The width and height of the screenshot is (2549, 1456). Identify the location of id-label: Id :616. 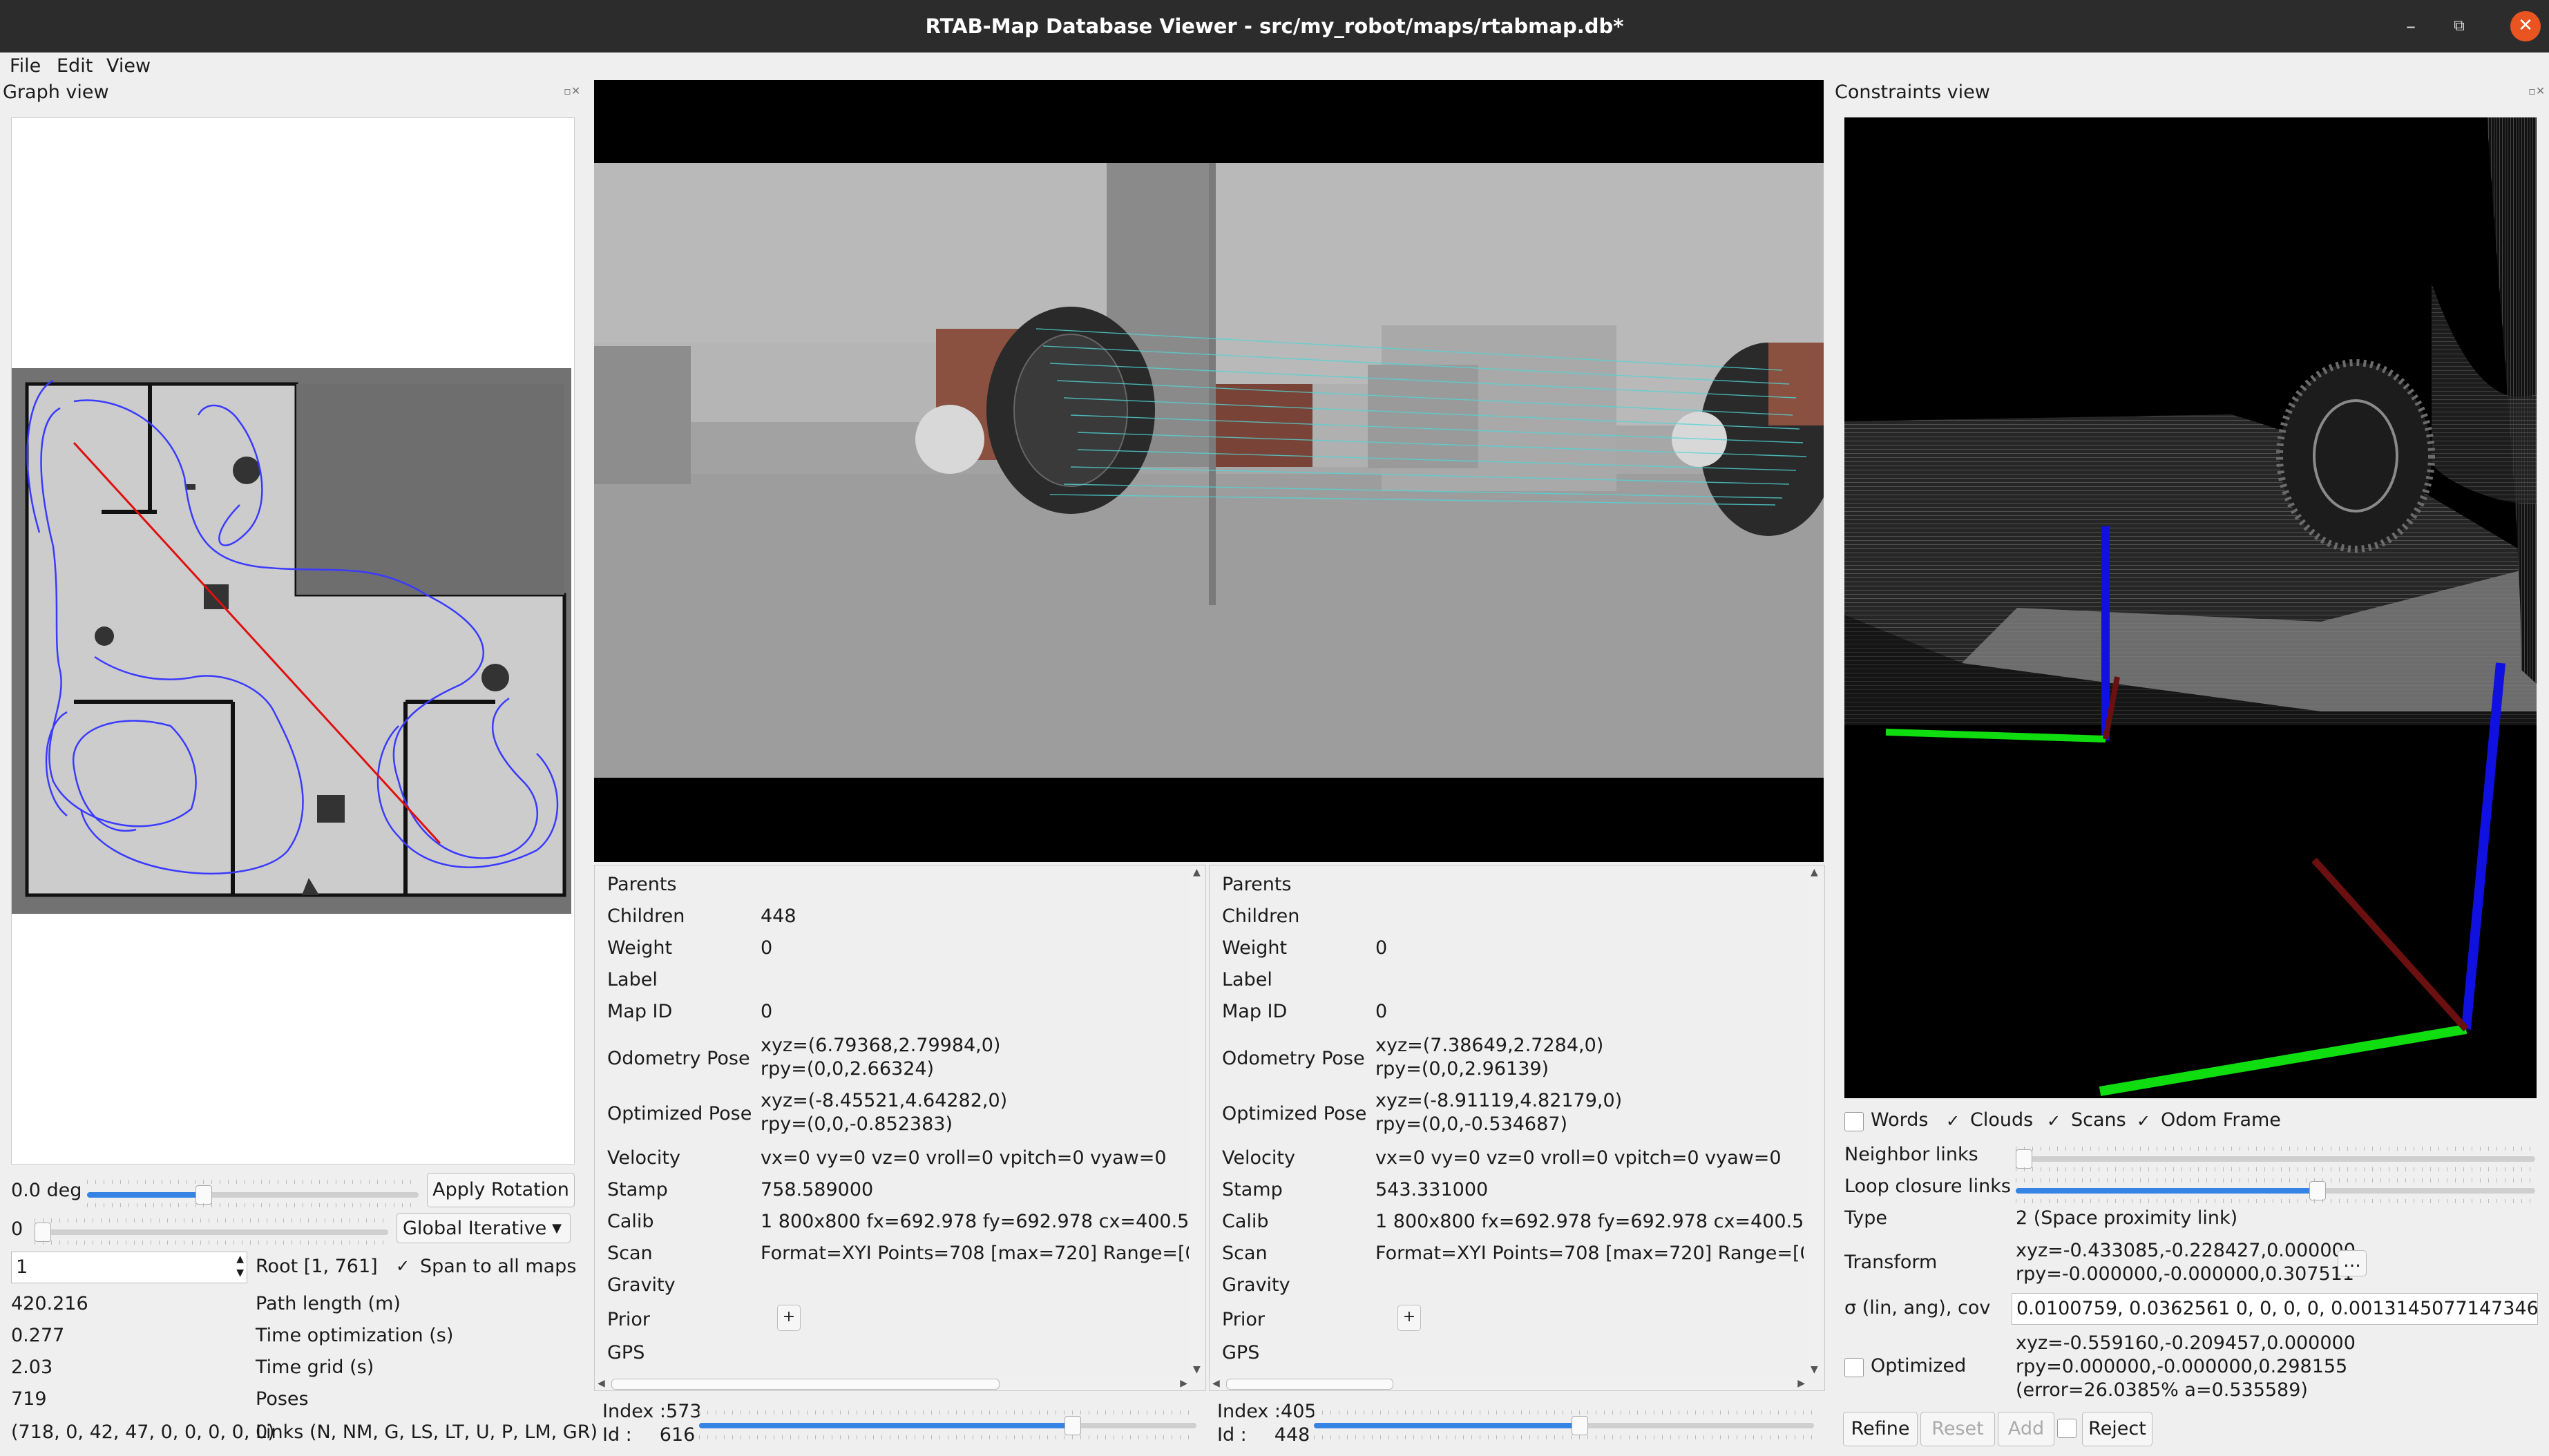
(649, 1435).